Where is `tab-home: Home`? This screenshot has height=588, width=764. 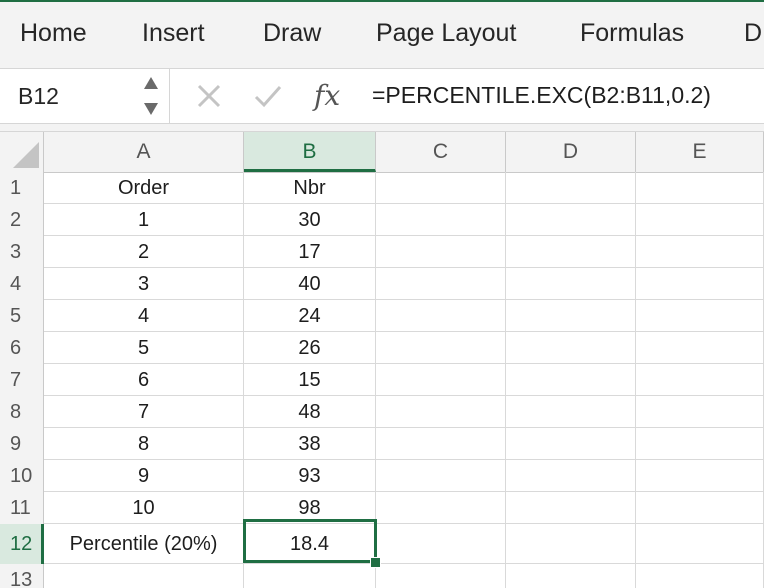
tab-home: Home is located at coordinates (53, 33).